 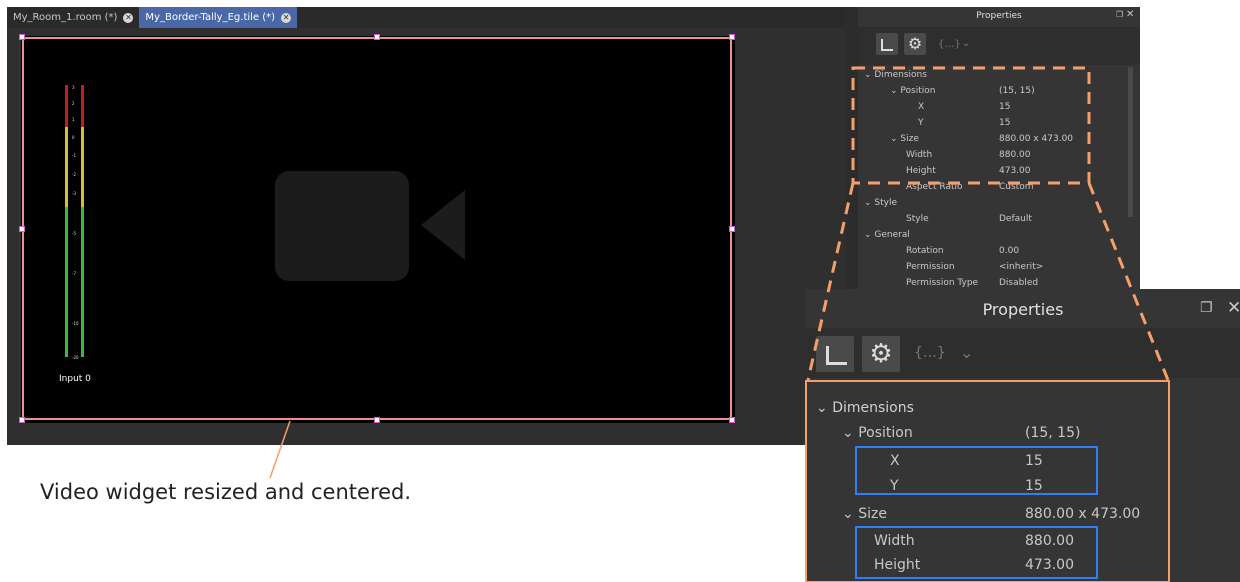 I want to click on annotation-caption: Video widget resized and centered., so click(x=226, y=492).